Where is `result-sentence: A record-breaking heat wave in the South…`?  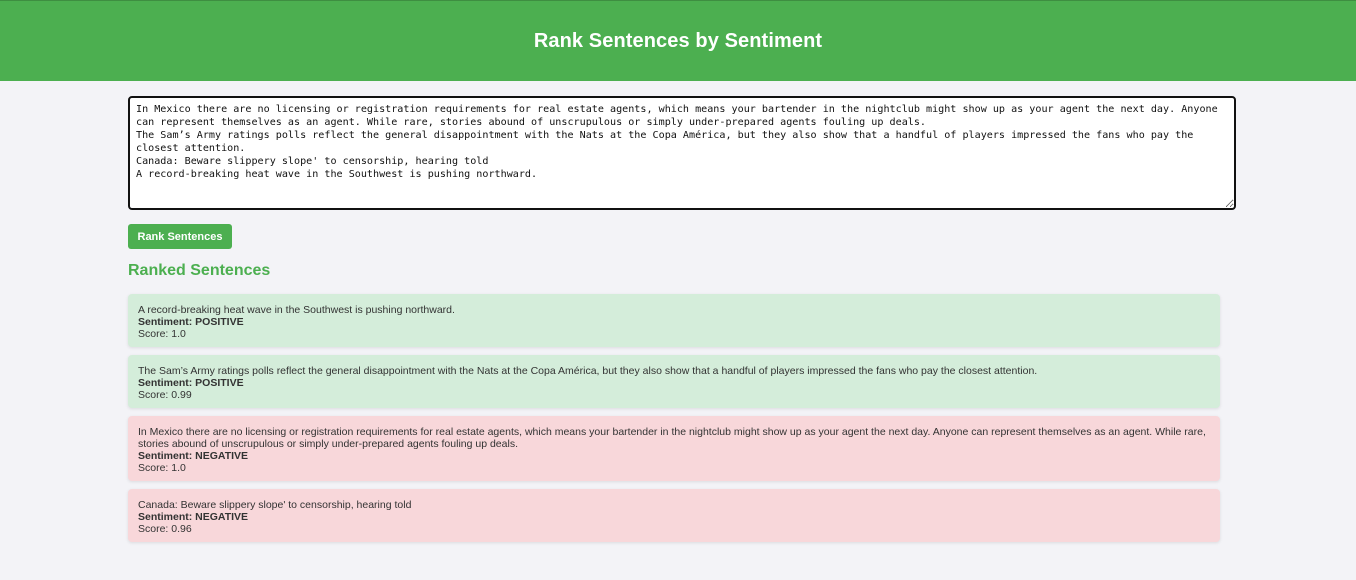 result-sentence: A record-breaking heat wave in the South… is located at coordinates (296, 310).